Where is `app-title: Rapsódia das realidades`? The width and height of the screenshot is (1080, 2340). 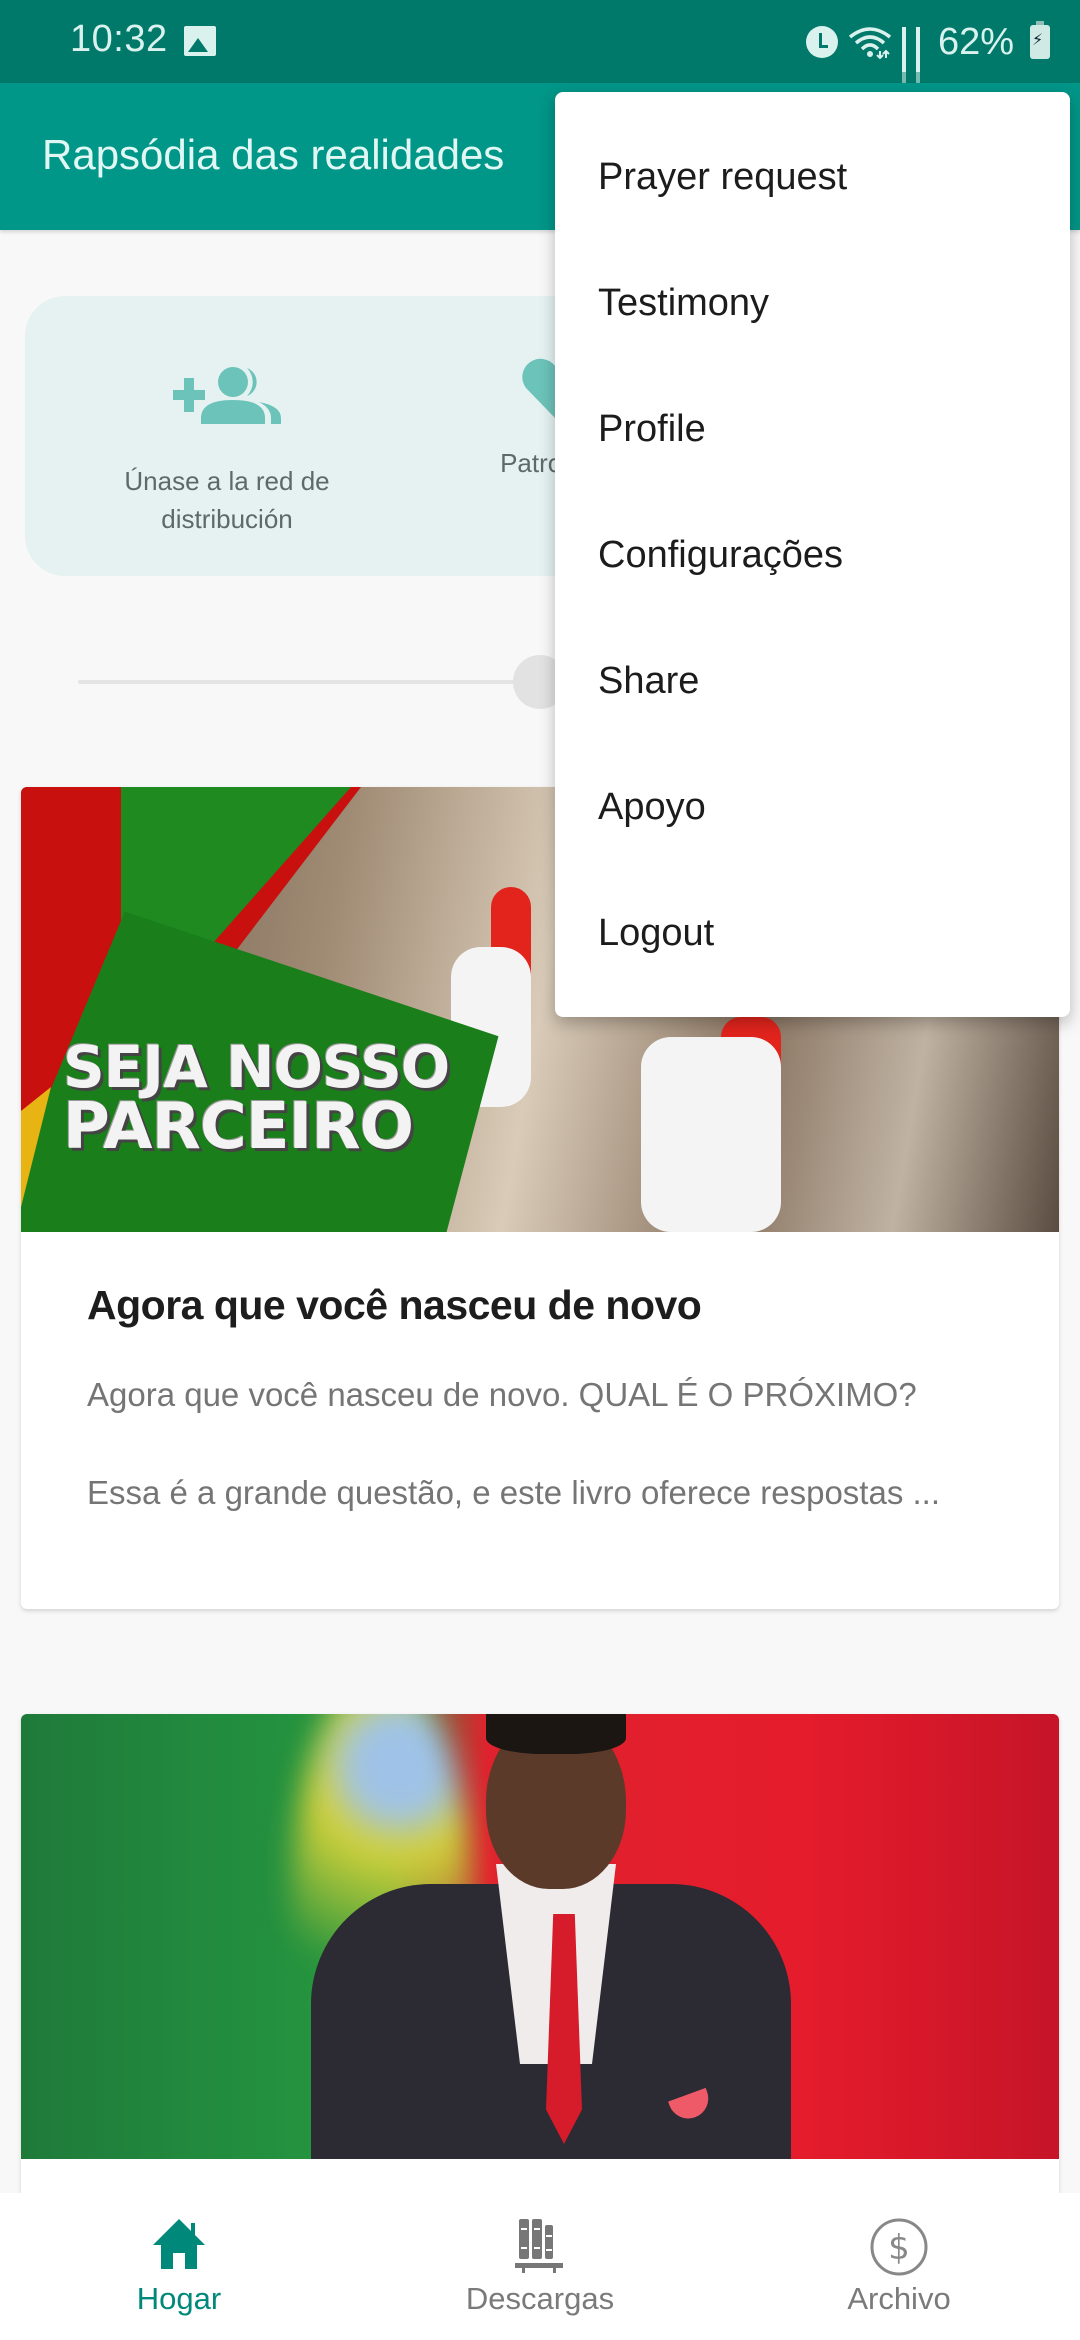 app-title: Rapsódia das realidades is located at coordinates (273, 154).